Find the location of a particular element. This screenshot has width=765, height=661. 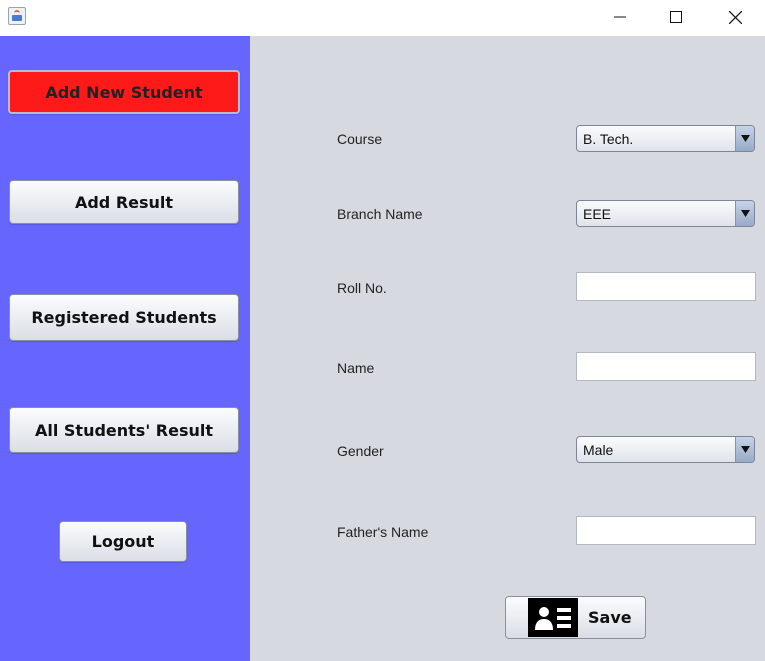

branch-dropdown: EEE is located at coordinates (665, 213).